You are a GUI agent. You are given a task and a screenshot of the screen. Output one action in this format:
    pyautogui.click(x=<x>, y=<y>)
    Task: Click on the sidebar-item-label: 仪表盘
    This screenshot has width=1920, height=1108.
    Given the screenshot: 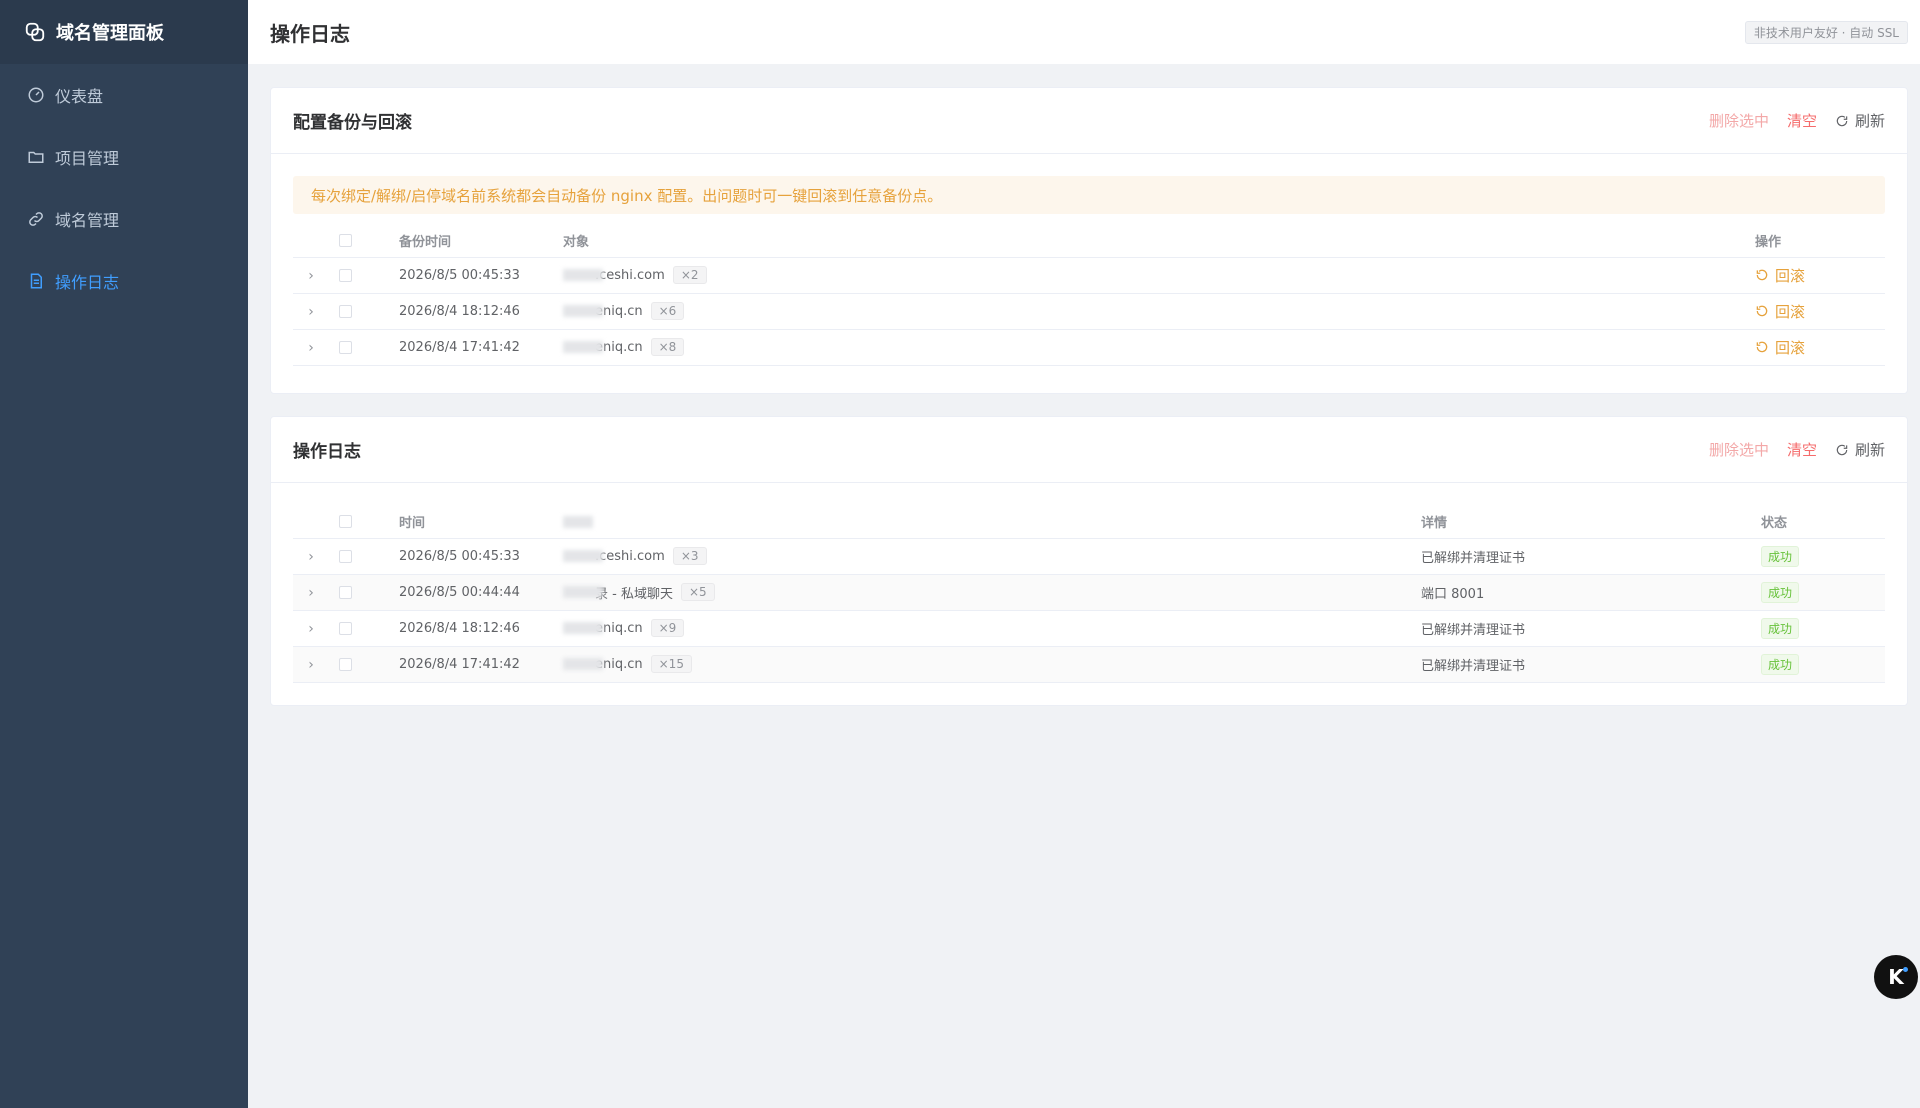 What is the action you would take?
    pyautogui.click(x=79, y=96)
    